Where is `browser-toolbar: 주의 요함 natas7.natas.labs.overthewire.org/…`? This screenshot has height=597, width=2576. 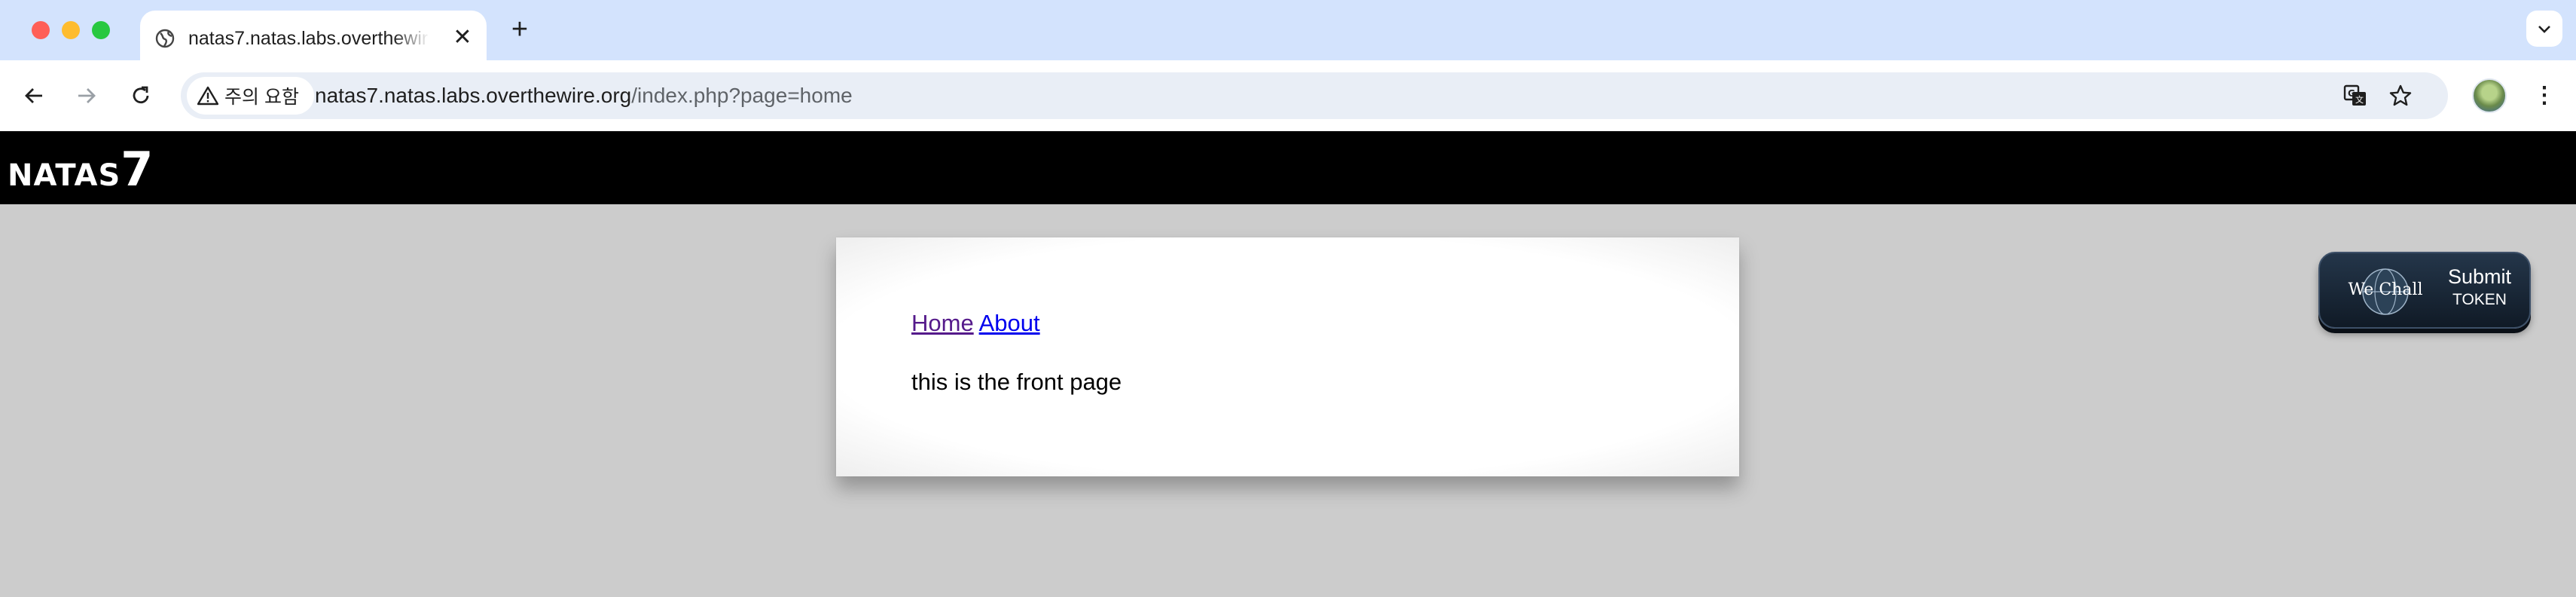
browser-toolbar: 주의 요함 natas7.natas.labs.overthewire.org/… is located at coordinates (1288, 95).